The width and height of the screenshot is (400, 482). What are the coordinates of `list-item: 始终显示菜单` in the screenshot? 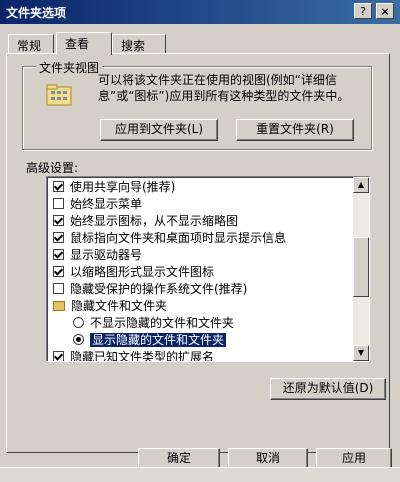 It's located at (97, 204).